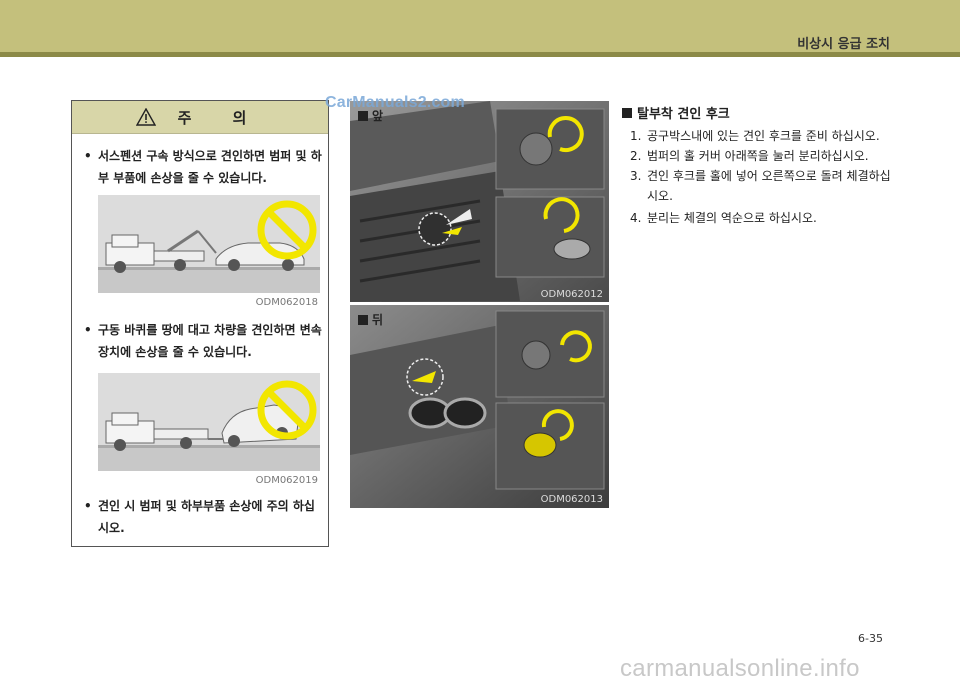 This screenshot has height=685, width=960. What do you see at coordinates (221, 117) in the screenshot?
I see `caution-title: 주 의` at bounding box center [221, 117].